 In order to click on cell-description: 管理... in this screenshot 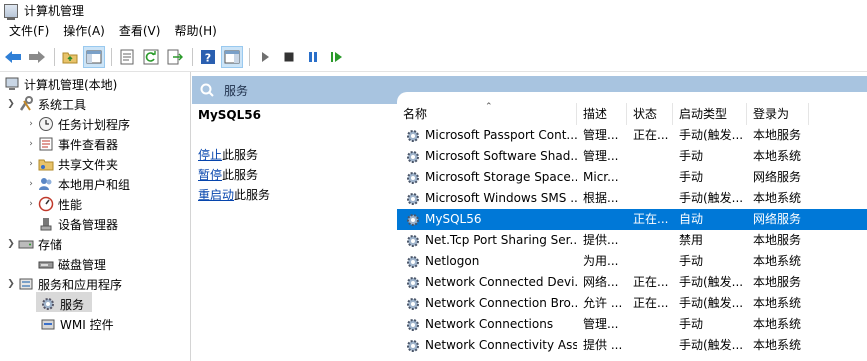, I will do `click(601, 324)`.